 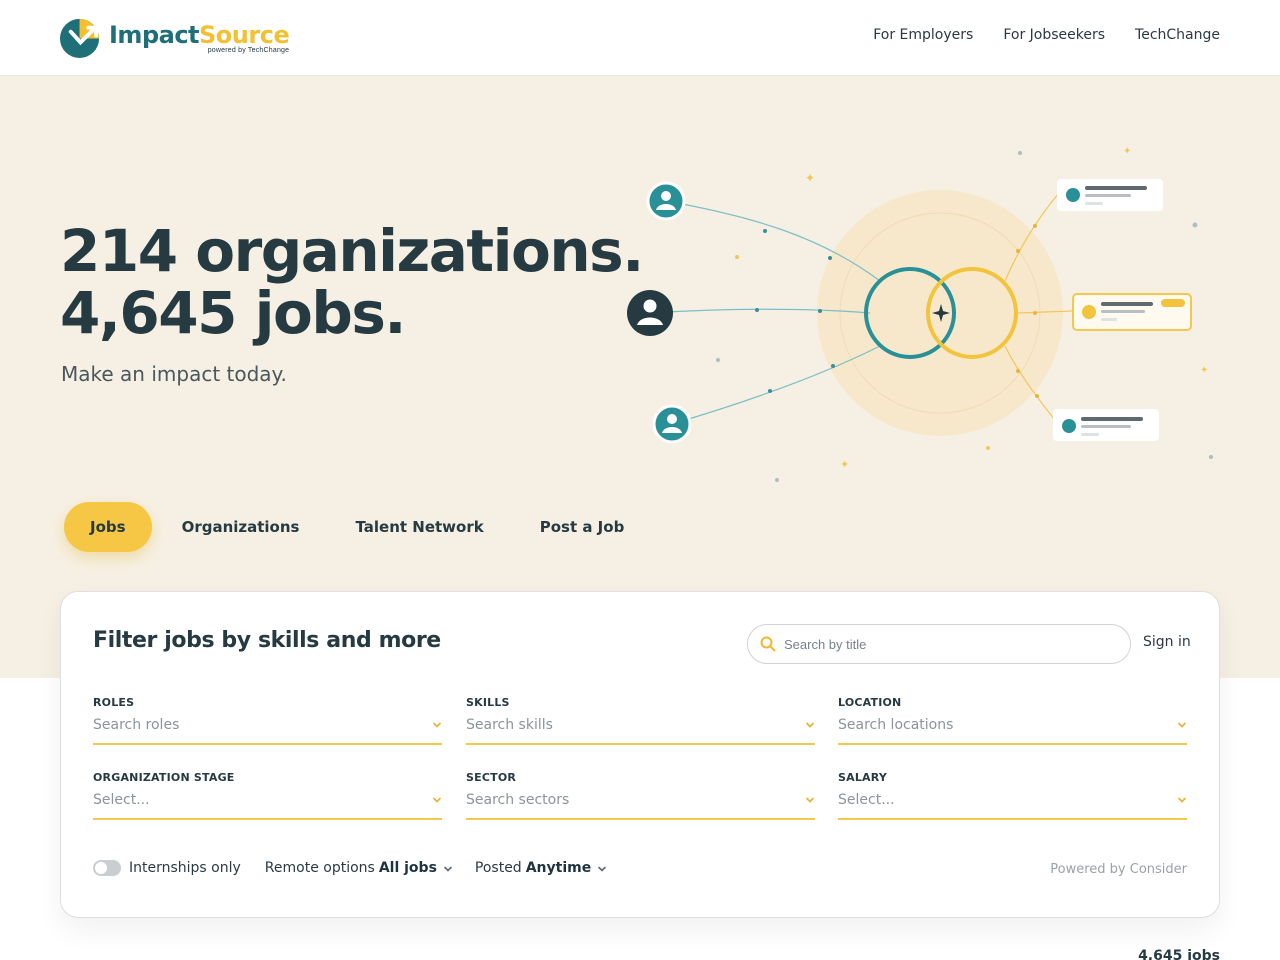 What do you see at coordinates (154, 34) in the screenshot?
I see `logo-word-part1: Impact` at bounding box center [154, 34].